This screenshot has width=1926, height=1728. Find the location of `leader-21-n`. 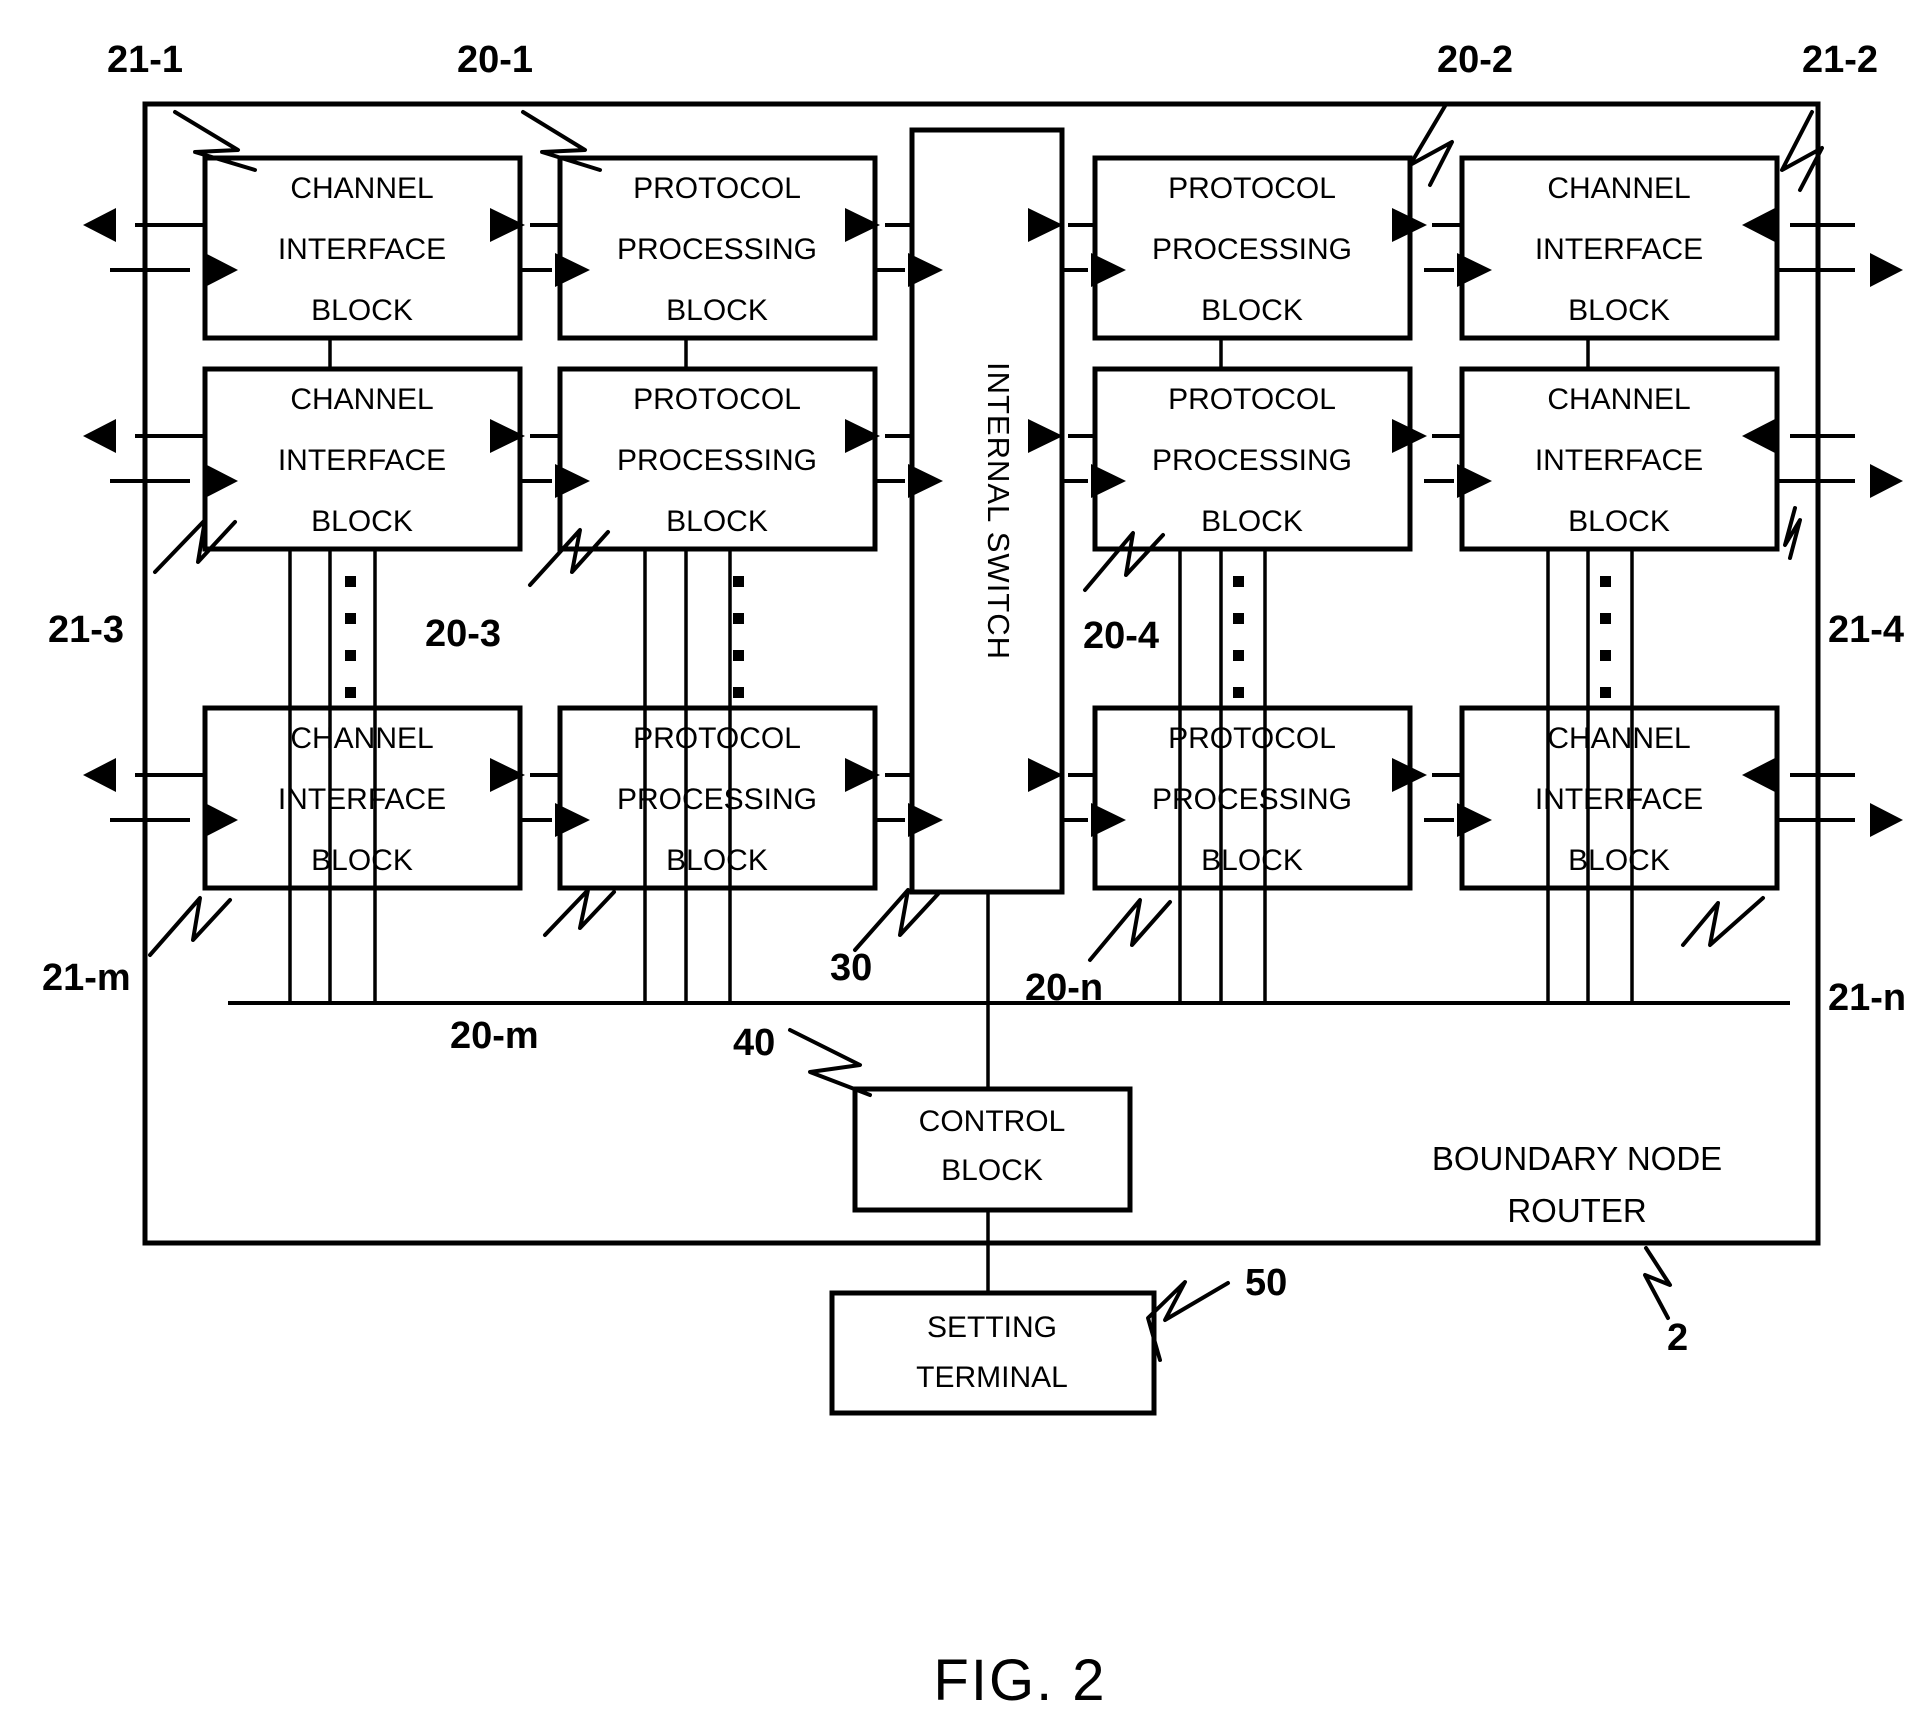

leader-21-n is located at coordinates (1723, 921).